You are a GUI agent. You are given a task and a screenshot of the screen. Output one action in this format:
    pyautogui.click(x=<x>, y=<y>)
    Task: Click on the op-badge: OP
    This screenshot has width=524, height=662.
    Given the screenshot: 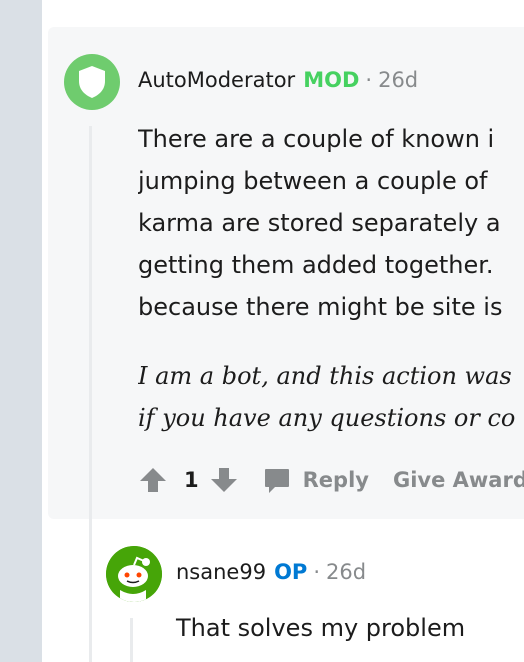 What is the action you would take?
    pyautogui.click(x=291, y=572)
    